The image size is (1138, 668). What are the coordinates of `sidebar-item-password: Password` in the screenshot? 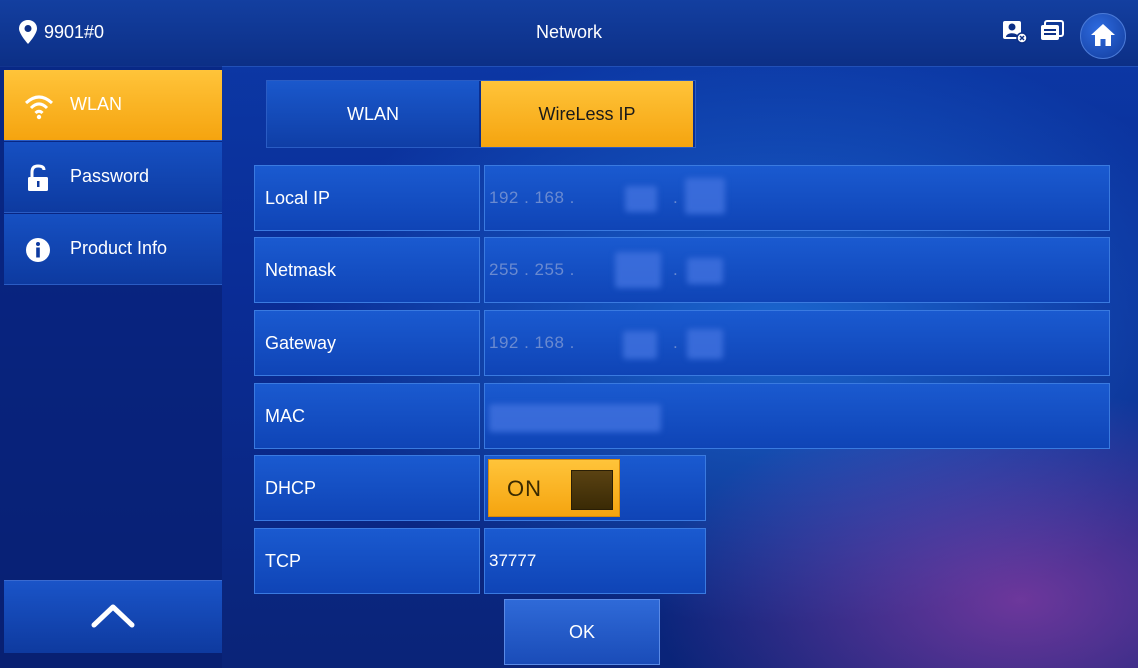 It's located at (113, 177).